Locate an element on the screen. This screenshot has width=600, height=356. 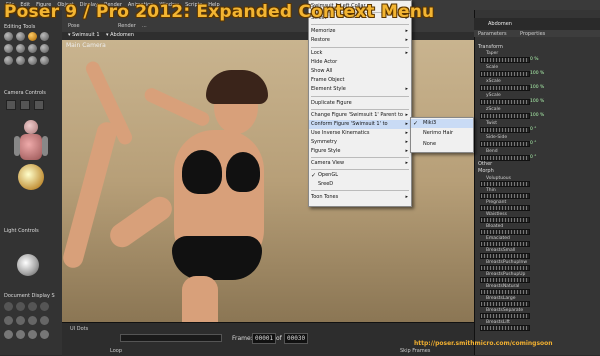
grouping-tool-icon is located at coordinates (44, 48).